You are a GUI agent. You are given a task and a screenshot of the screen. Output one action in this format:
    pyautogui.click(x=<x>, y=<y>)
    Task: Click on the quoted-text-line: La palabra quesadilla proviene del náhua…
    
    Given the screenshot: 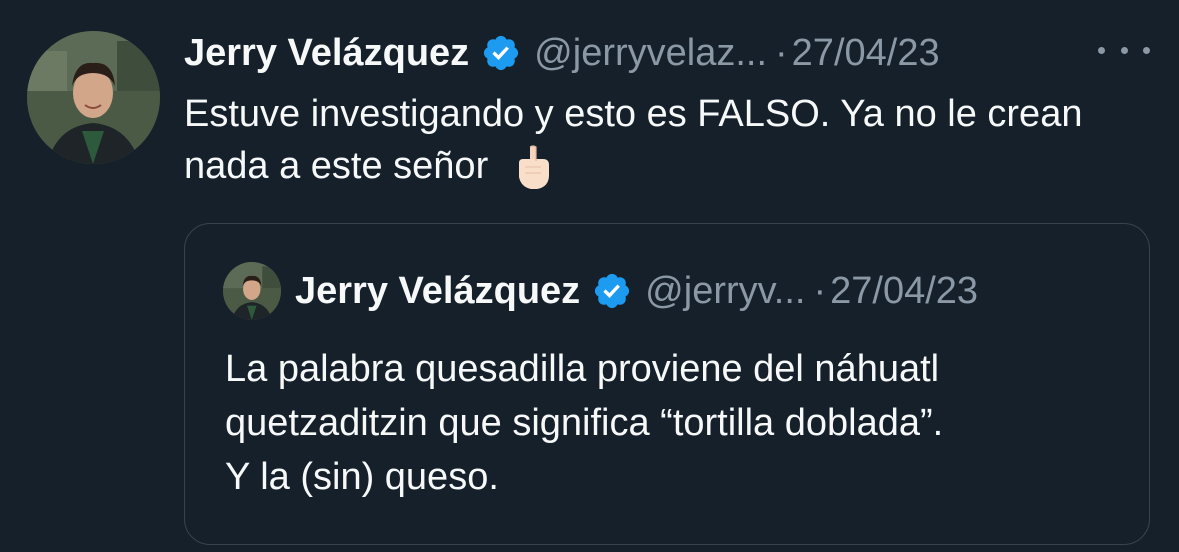 What is the action you would take?
    pyautogui.click(x=582, y=369)
    